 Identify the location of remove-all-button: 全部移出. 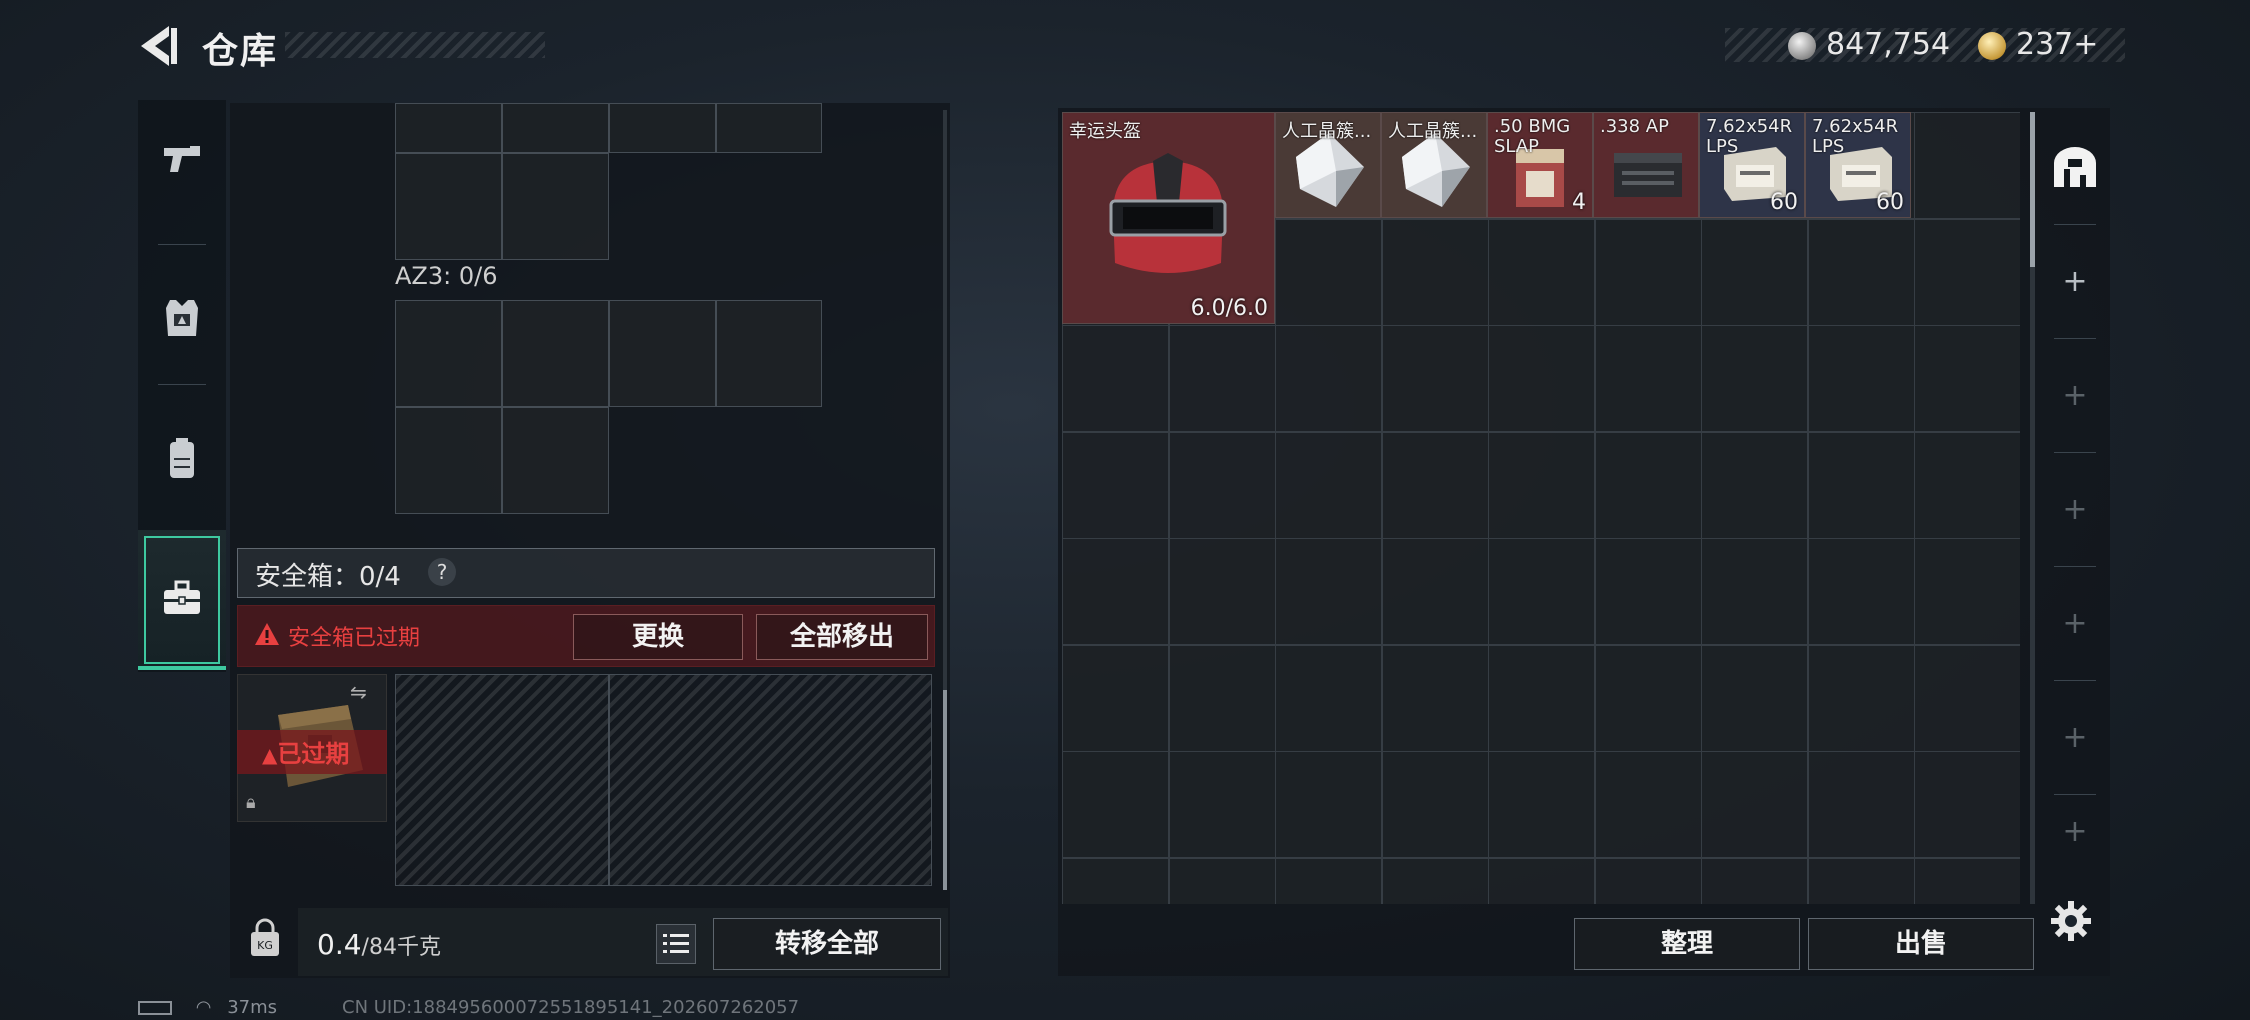
(842, 637).